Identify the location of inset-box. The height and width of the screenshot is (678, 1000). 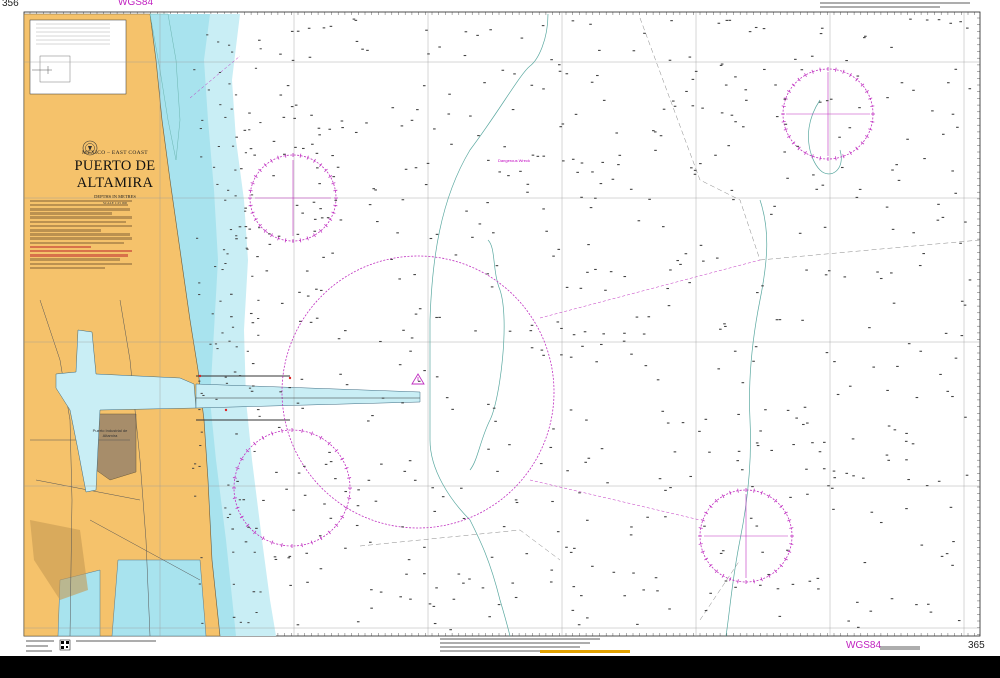
(78, 57).